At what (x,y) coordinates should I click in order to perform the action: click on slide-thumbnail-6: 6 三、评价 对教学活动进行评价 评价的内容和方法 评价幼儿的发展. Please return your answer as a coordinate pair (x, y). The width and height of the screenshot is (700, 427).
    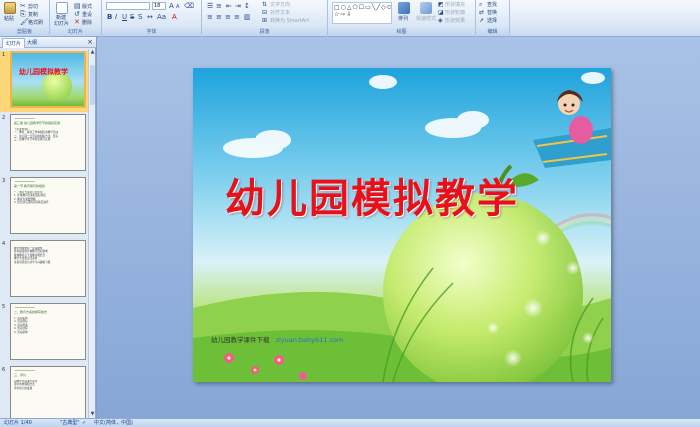
    Looking at the image, I should click on (44, 392).